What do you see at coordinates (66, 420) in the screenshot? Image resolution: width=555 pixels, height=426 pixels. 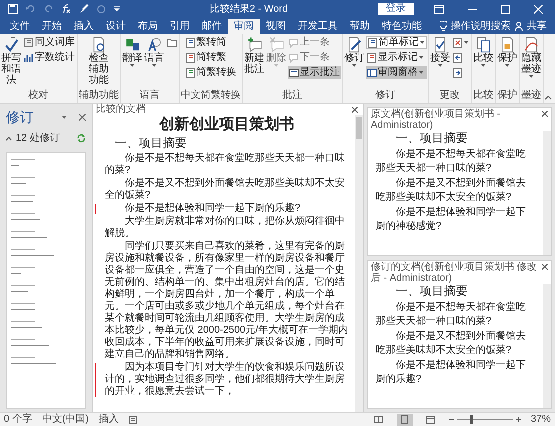 I see `language-status: 中文(中国)` at bounding box center [66, 420].